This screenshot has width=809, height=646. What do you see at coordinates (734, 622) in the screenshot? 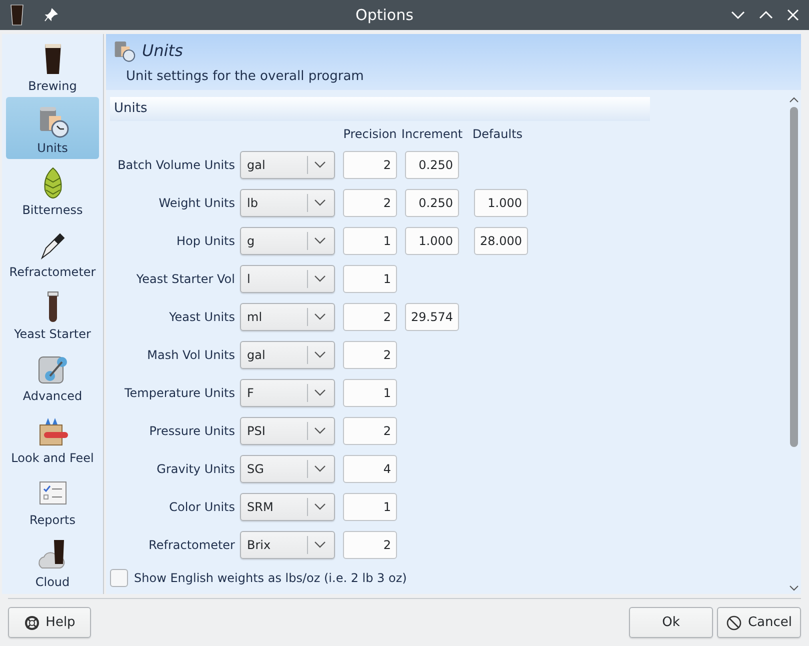
I see `cancel-icon` at bounding box center [734, 622].